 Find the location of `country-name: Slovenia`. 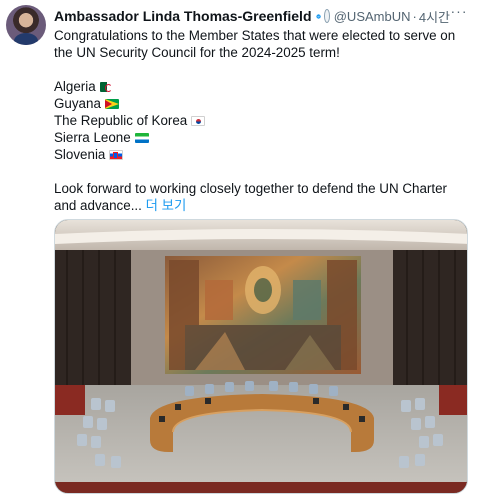

country-name: Slovenia is located at coordinates (80, 154).